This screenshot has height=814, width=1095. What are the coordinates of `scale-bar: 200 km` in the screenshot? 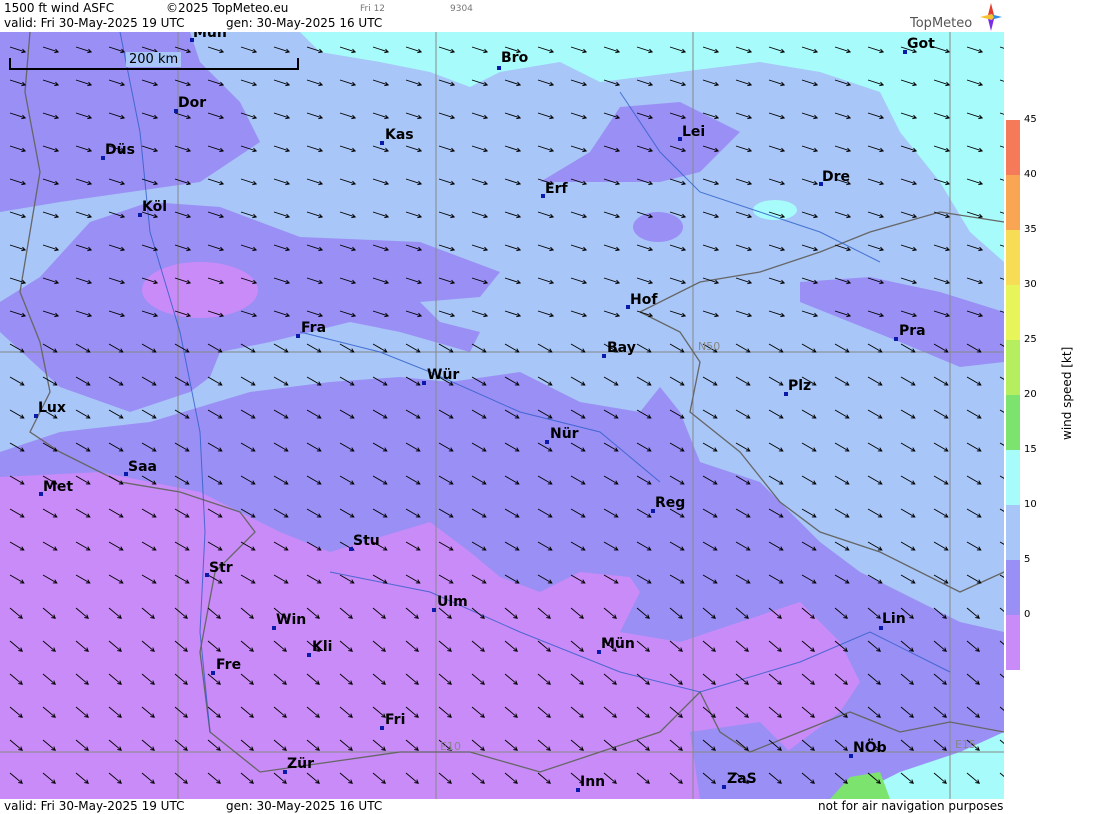 It's located at (154, 61).